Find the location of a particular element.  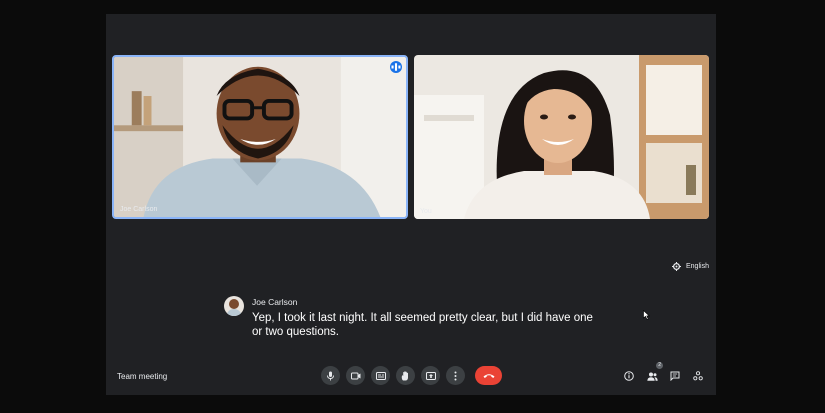

video-tile-you: You is located at coordinates (561, 137).